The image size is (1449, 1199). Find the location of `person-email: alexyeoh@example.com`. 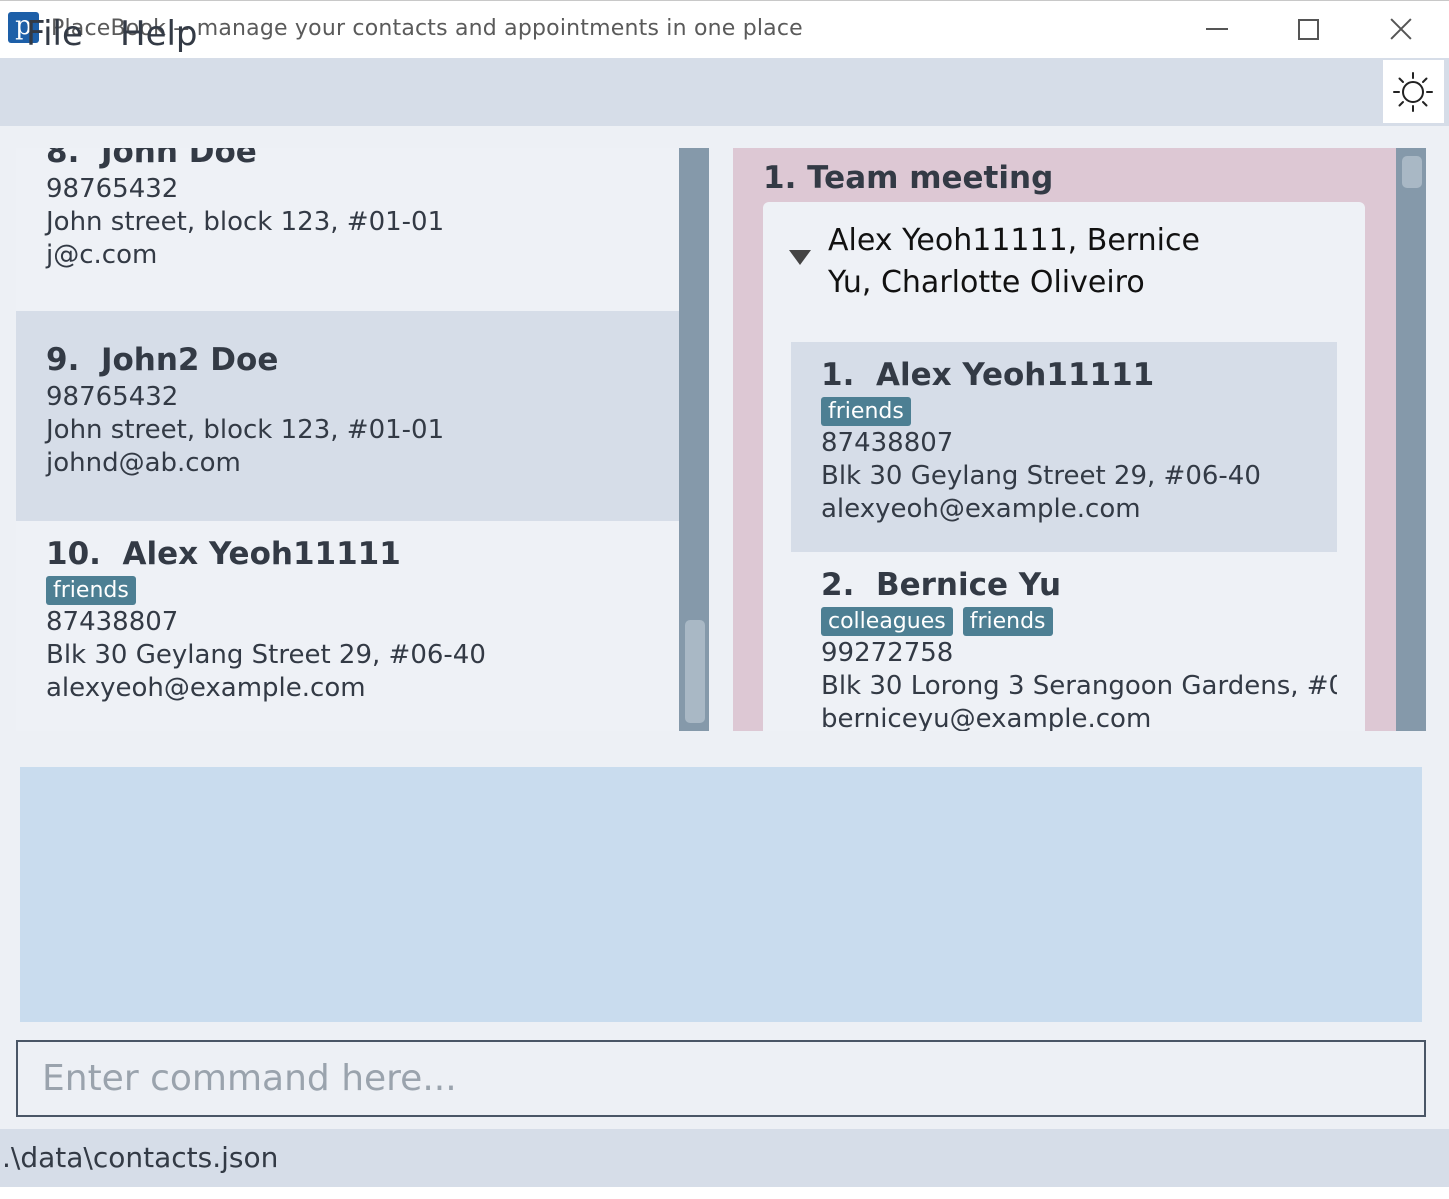

person-email: alexyeoh@example.com is located at coordinates (981, 509).